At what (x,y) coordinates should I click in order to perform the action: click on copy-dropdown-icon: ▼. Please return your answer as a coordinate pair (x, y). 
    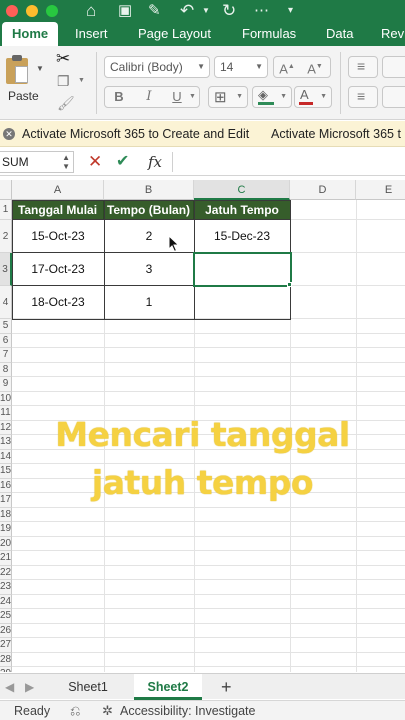
    Looking at the image, I should click on (81, 80).